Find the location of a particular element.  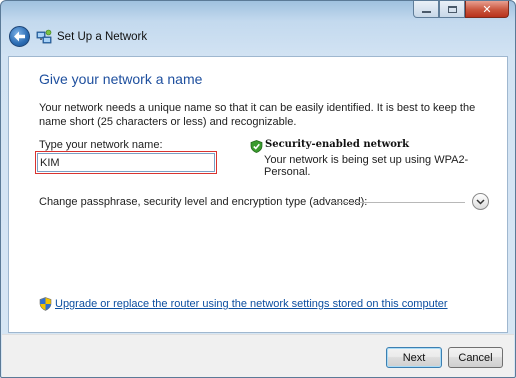

maximize-button is located at coordinates (452, 9).